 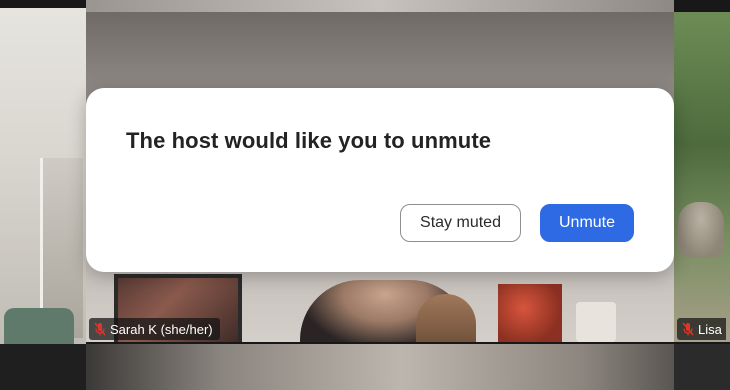 What do you see at coordinates (43, 176) in the screenshot?
I see `video-tile-left` at bounding box center [43, 176].